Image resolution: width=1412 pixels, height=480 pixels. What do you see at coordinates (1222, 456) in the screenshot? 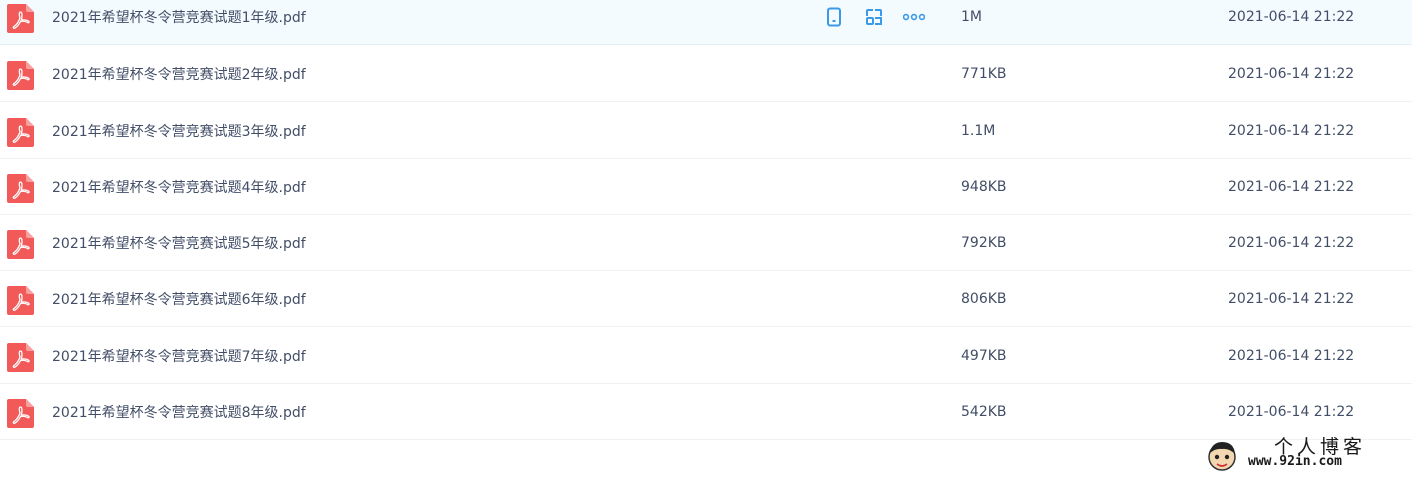
I see `cartoon-face-icon` at bounding box center [1222, 456].